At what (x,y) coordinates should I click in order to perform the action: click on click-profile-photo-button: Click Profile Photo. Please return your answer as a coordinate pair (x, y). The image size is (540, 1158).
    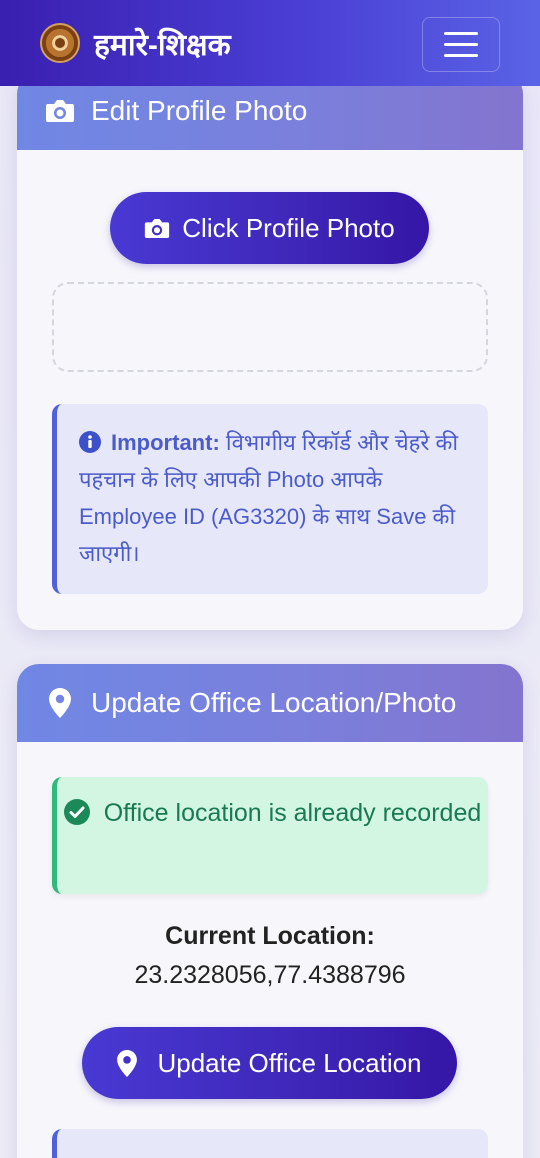
    Looking at the image, I should click on (269, 228).